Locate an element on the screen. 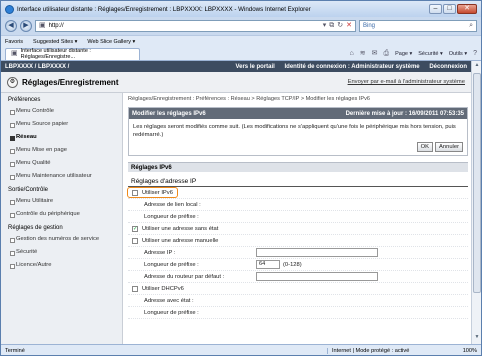 This screenshot has height=356, width=482. sidebar-item-network: Réseau is located at coordinates (61, 137).